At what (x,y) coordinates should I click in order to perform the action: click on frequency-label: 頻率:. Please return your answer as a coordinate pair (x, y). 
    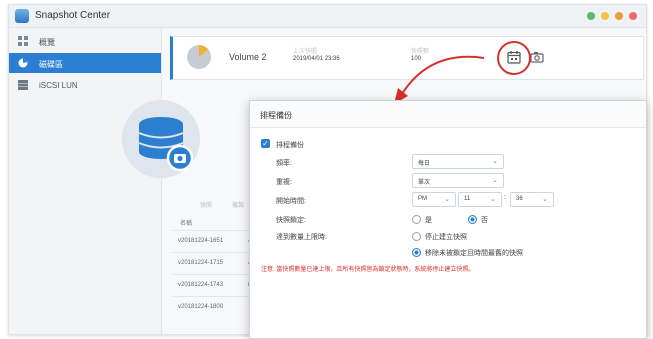
    Looking at the image, I should click on (284, 163).